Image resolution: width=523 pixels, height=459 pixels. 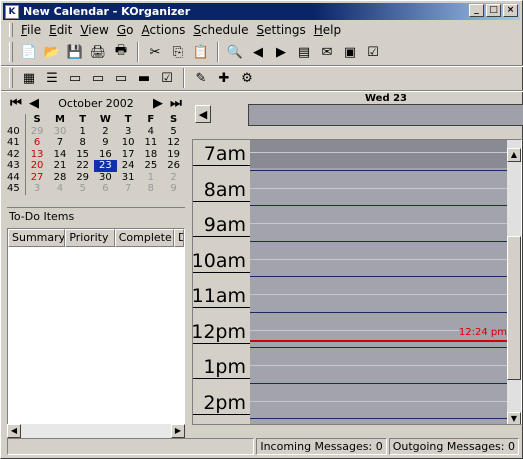 I want to click on week-number: 45, so click(x=16, y=189).